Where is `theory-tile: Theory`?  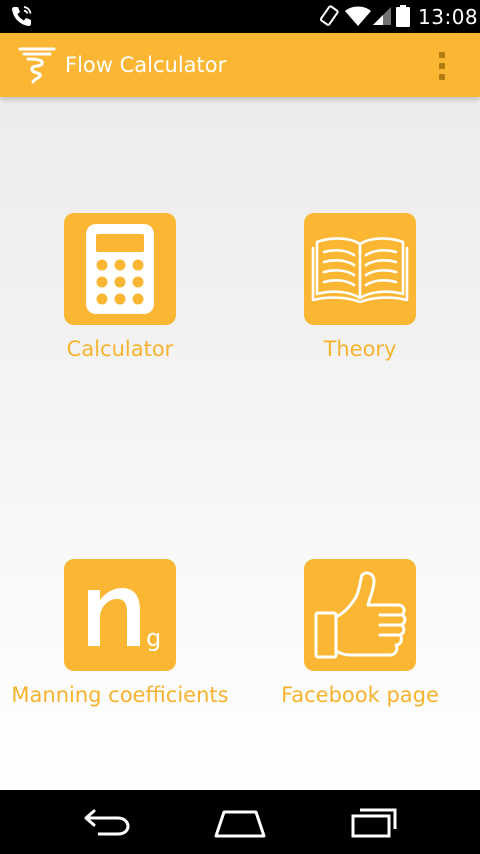
theory-tile: Theory is located at coordinates (360, 287).